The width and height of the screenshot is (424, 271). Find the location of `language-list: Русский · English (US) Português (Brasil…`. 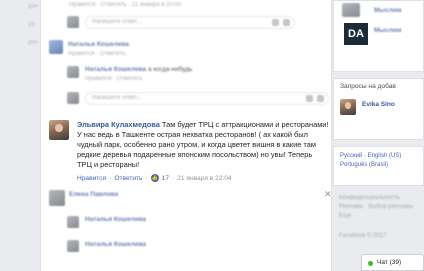

language-list: Русский · English (US) Português (Brasil… is located at coordinates (371, 160).